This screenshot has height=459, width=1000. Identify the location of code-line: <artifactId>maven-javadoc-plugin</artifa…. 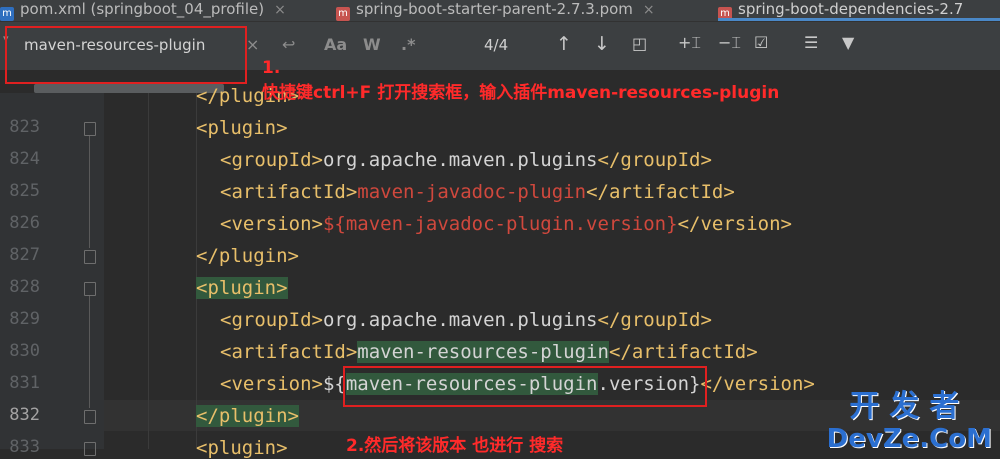
(477, 192).